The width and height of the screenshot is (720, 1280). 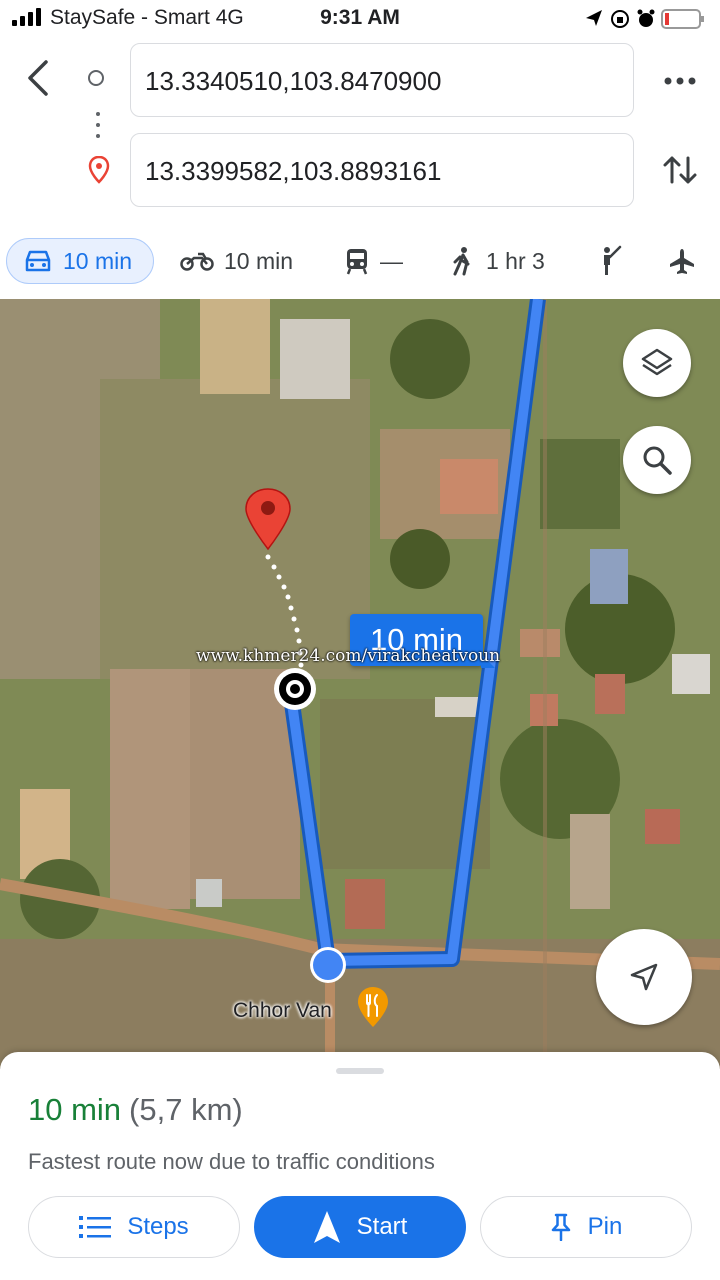 What do you see at coordinates (259, 260) in the screenshot?
I see `mode-motorbike-label: 10 min` at bounding box center [259, 260].